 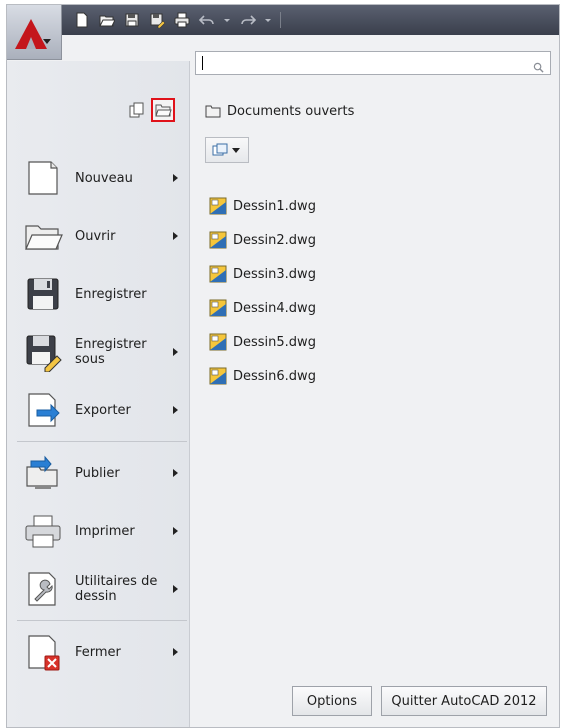 What do you see at coordinates (206, 19) in the screenshot?
I see `undo-icon` at bounding box center [206, 19].